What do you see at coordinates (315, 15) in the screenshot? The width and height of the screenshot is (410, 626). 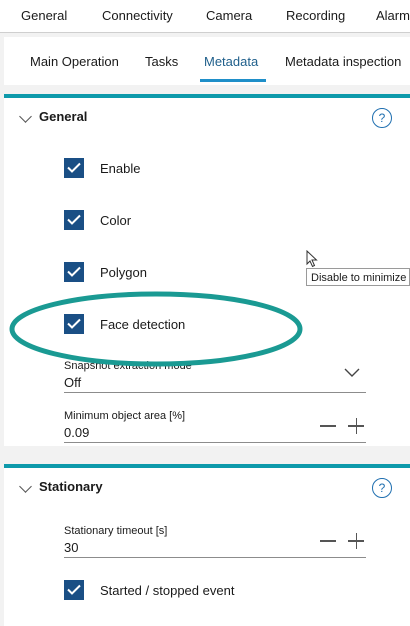 I see `top-nav-recording: Recording` at bounding box center [315, 15].